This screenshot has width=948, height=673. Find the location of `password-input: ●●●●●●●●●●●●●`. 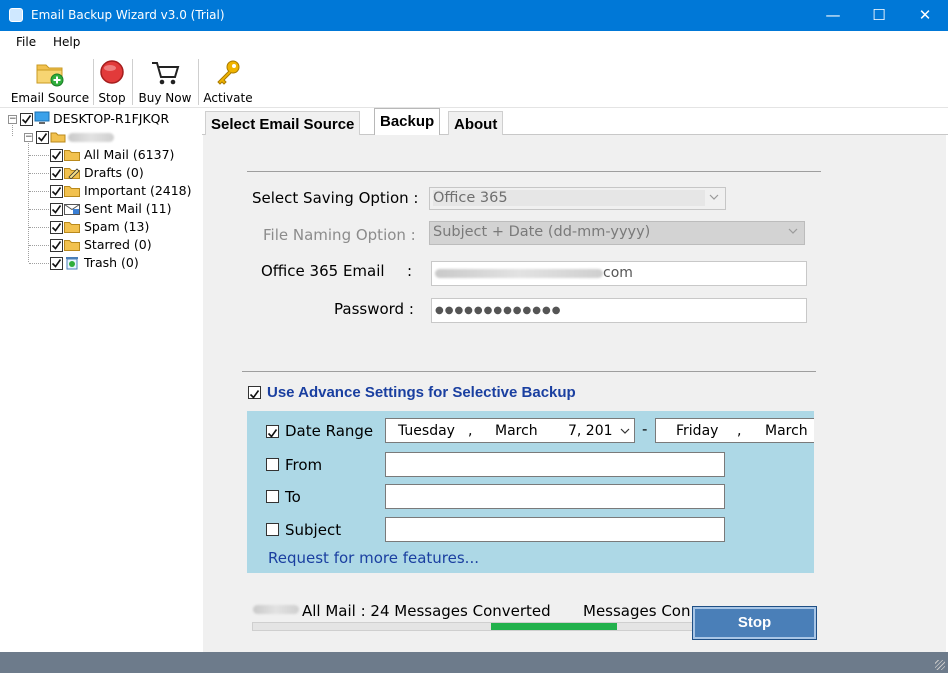

password-input: ●●●●●●●●●●●●● is located at coordinates (619, 310).